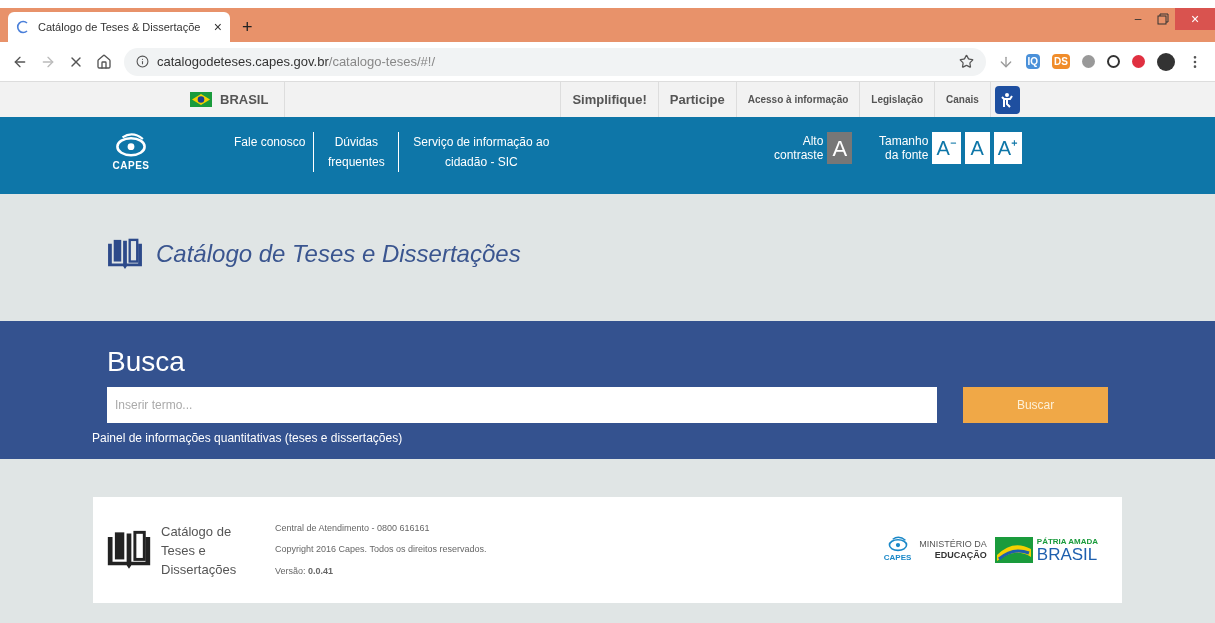 The image size is (1215, 623). I want to click on footer-text: Central de Atendimento - 0800 616161, so click(353, 528).